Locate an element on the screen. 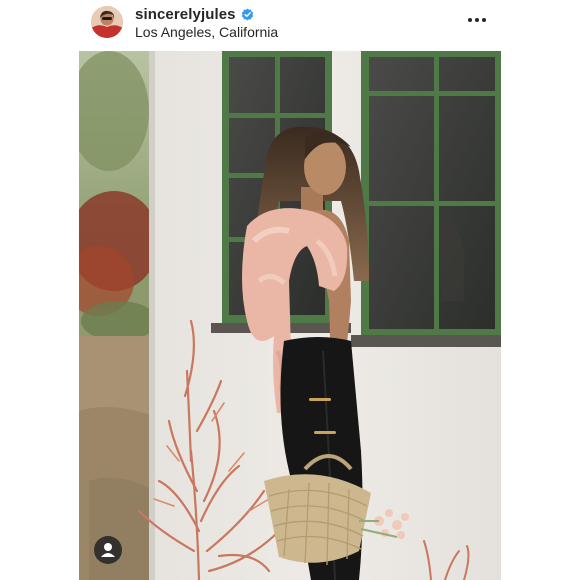 This screenshot has width=580, height=580. tagged-users-icon is located at coordinates (108, 550).